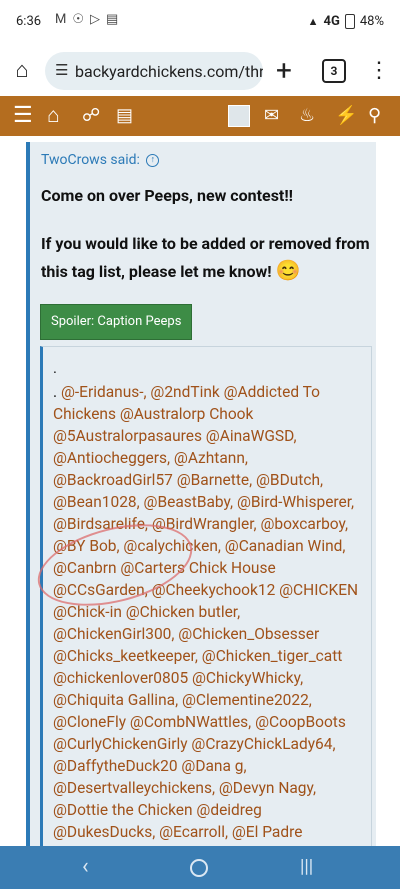 The height and width of the screenshot is (889, 400). What do you see at coordinates (379, 71) in the screenshot?
I see `more-menu-icon: ⋮` at bounding box center [379, 71].